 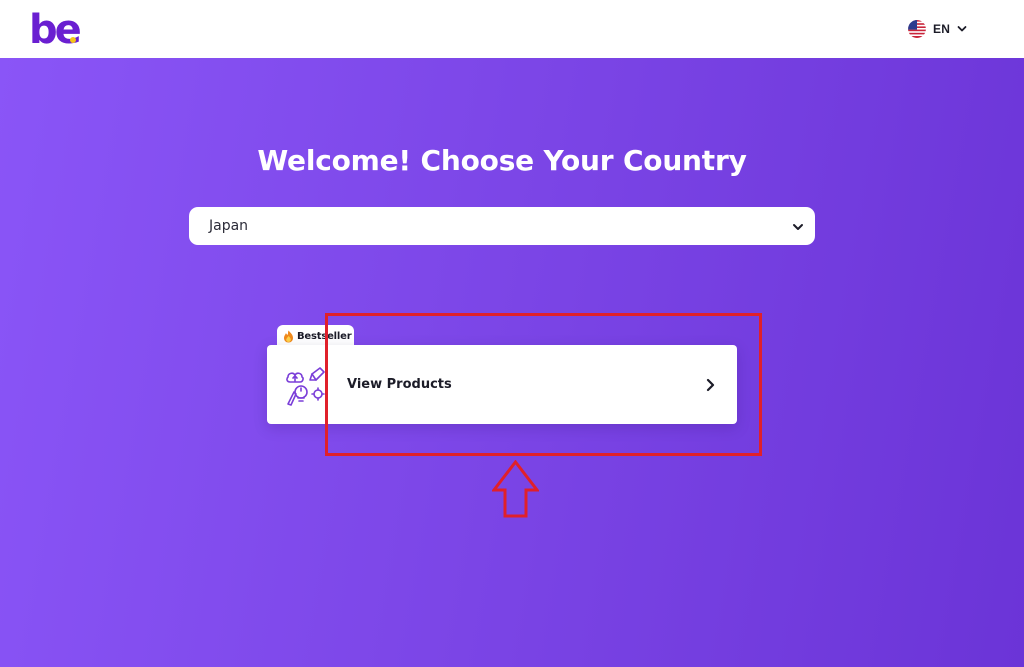 I want to click on language-selector: EN, so click(x=937, y=29).